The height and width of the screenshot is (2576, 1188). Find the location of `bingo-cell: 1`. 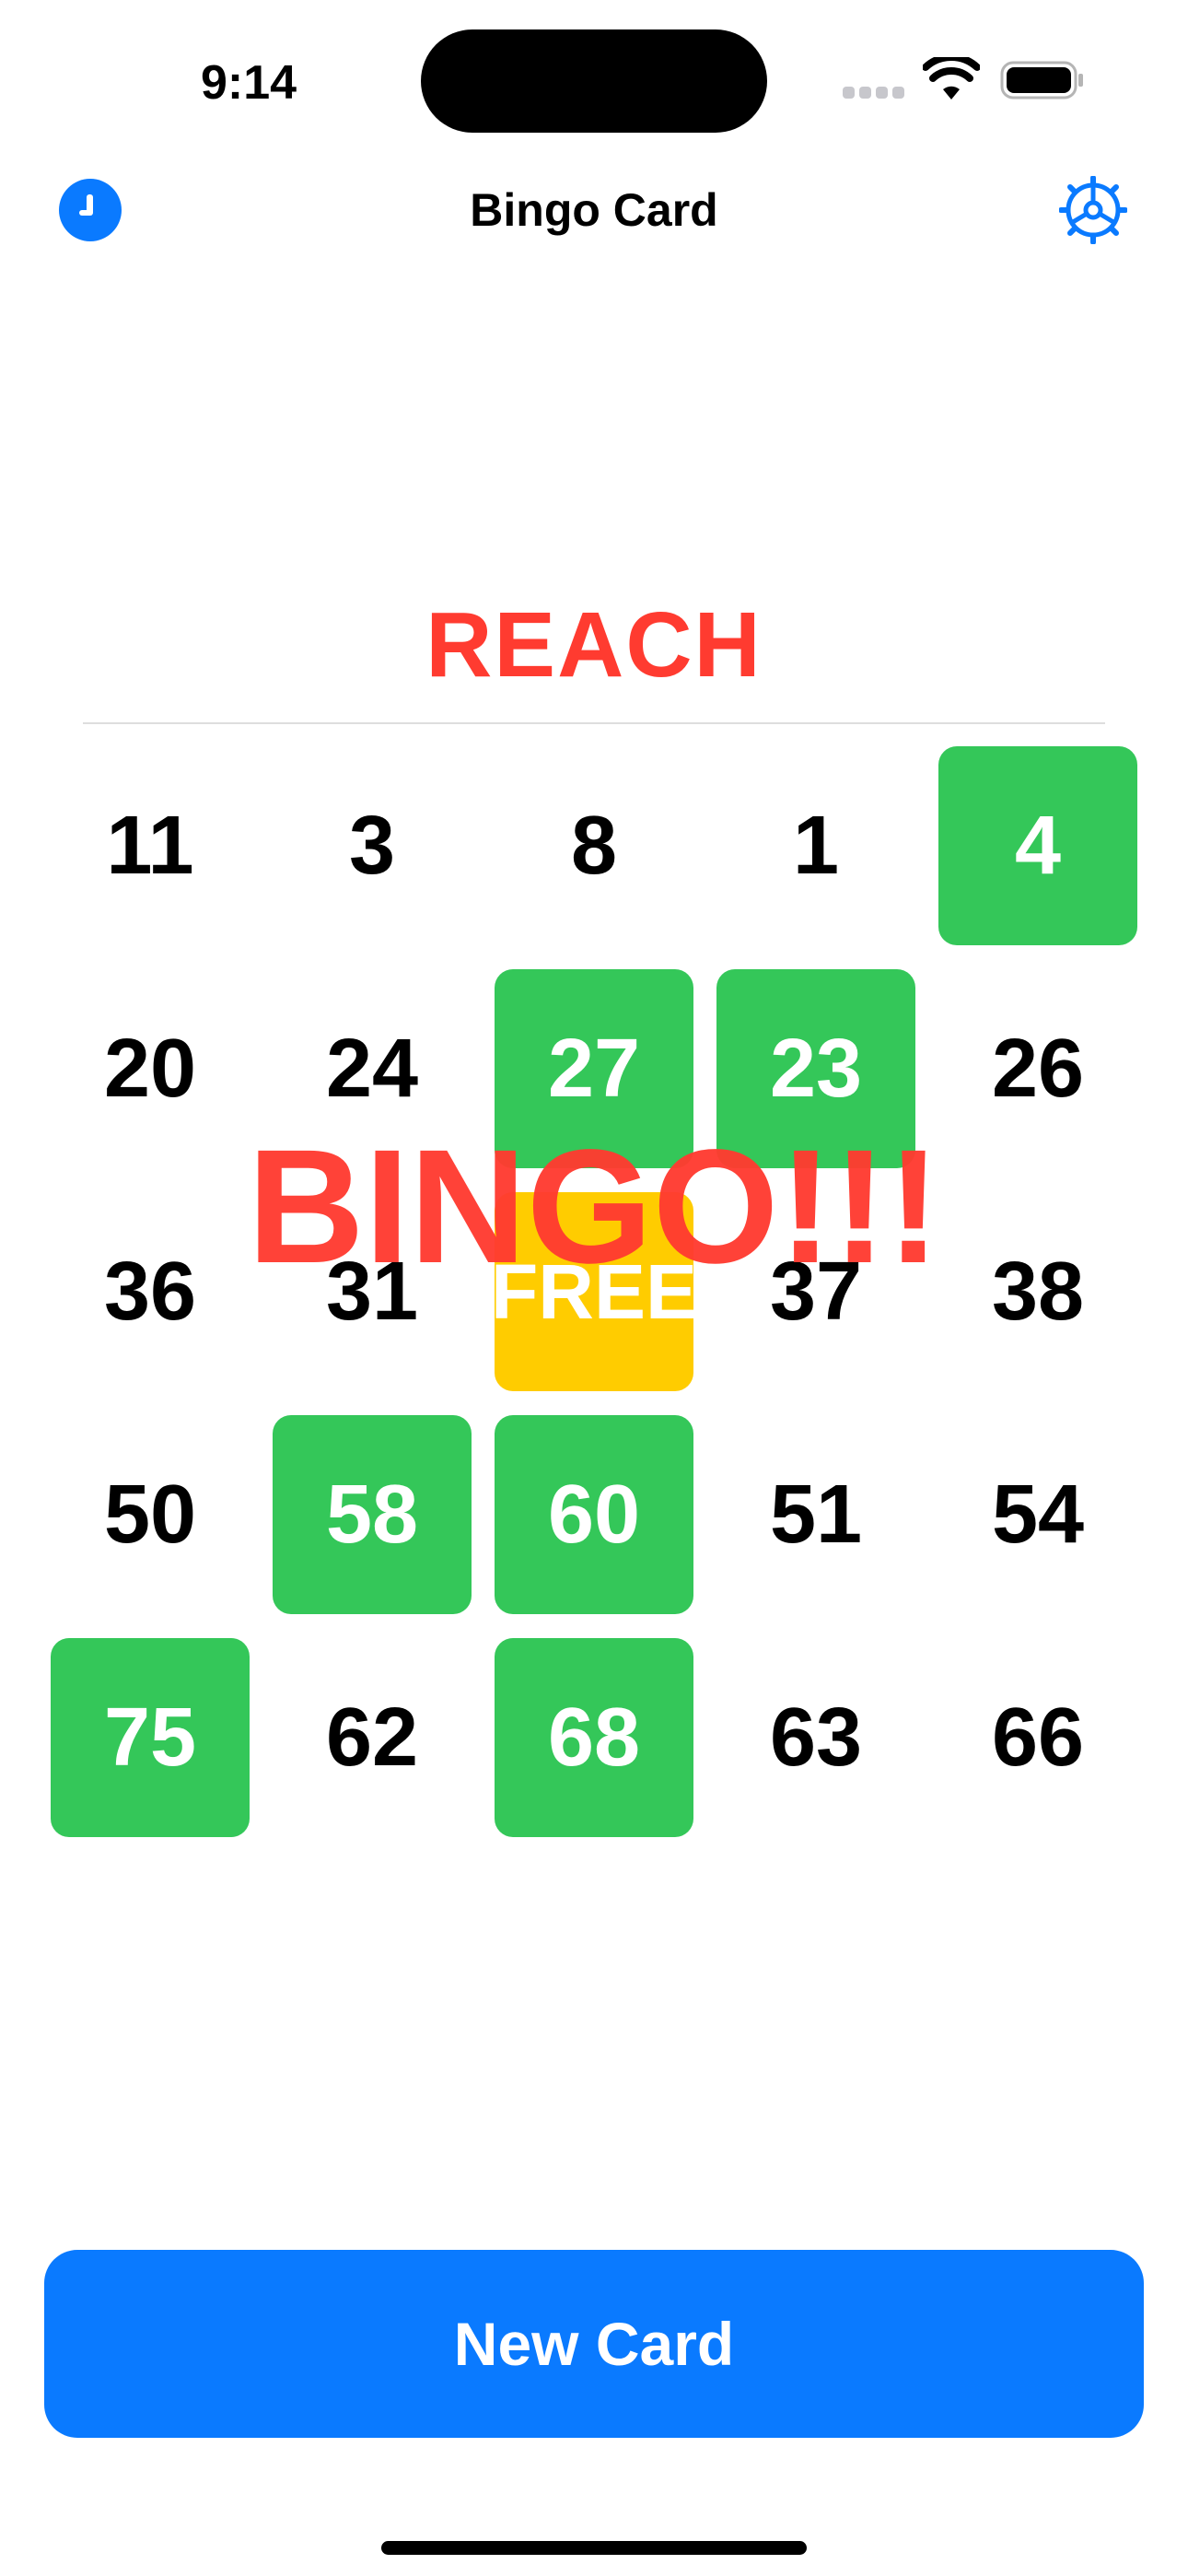

bingo-cell: 1 is located at coordinates (815, 845).